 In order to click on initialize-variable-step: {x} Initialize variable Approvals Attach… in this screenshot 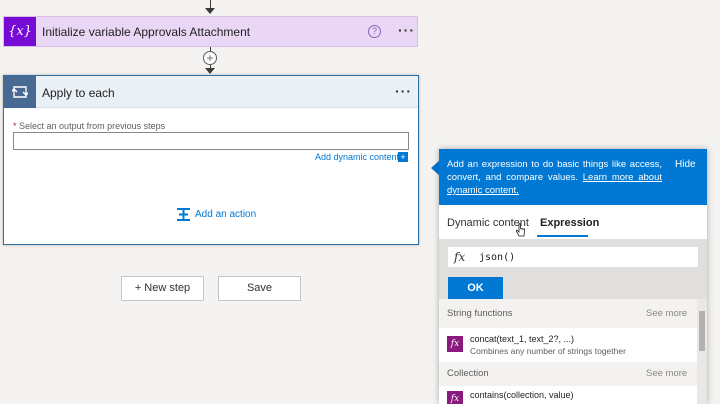, I will do `click(210, 31)`.